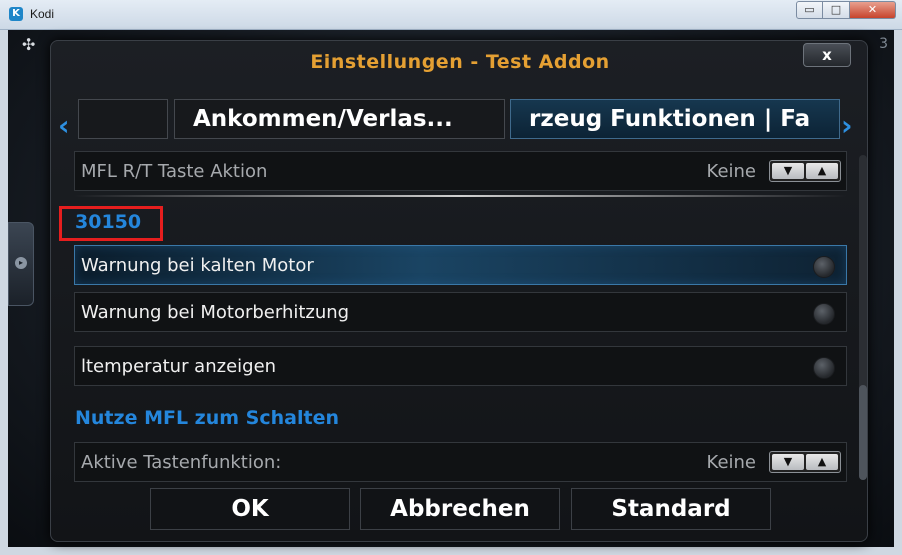 This screenshot has width=902, height=555. I want to click on dialog-close-button: x, so click(827, 55).